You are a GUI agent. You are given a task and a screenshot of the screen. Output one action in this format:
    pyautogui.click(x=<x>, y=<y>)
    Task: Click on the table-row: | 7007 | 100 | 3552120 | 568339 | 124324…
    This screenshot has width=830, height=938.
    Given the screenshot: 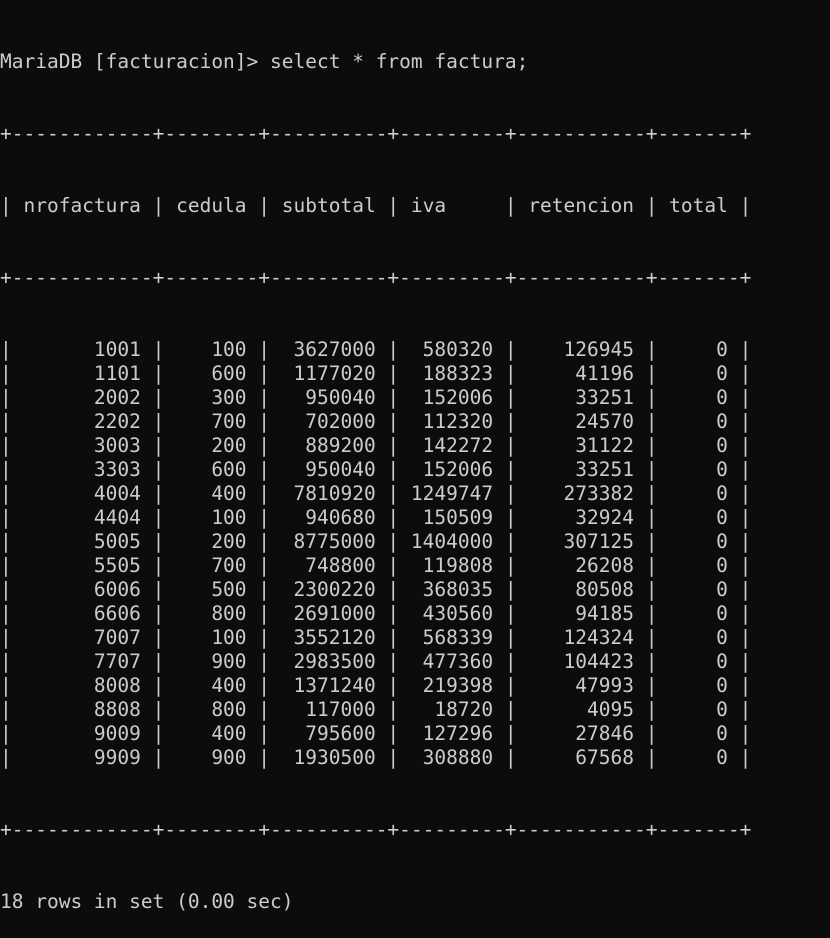 What is the action you would take?
    pyautogui.click(x=376, y=637)
    